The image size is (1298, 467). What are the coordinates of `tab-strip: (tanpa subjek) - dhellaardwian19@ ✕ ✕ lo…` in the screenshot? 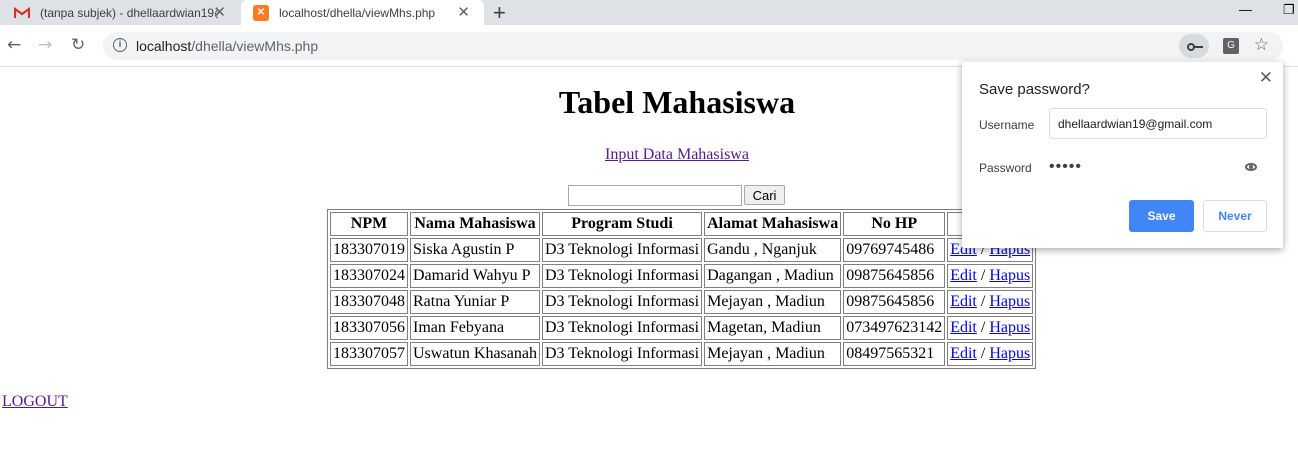 It's located at (649, 12).